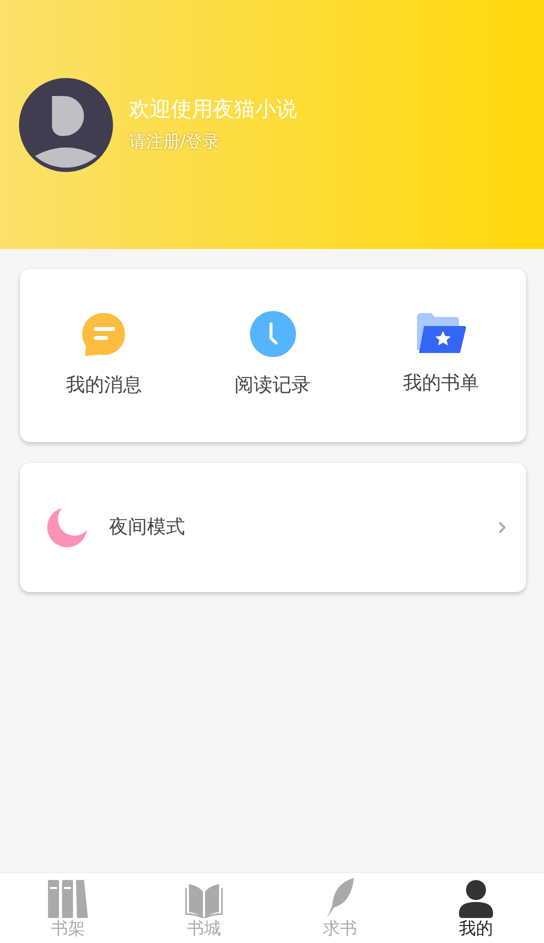 The height and width of the screenshot is (943, 544). Describe the element at coordinates (273, 527) in the screenshot. I see `settings-row: 夜间模式` at that location.